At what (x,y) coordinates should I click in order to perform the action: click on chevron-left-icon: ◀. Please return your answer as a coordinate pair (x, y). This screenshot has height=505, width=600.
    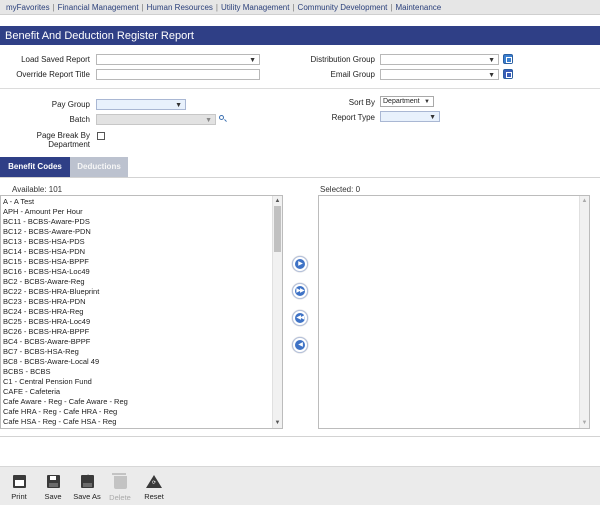
    Looking at the image, I should click on (300, 345).